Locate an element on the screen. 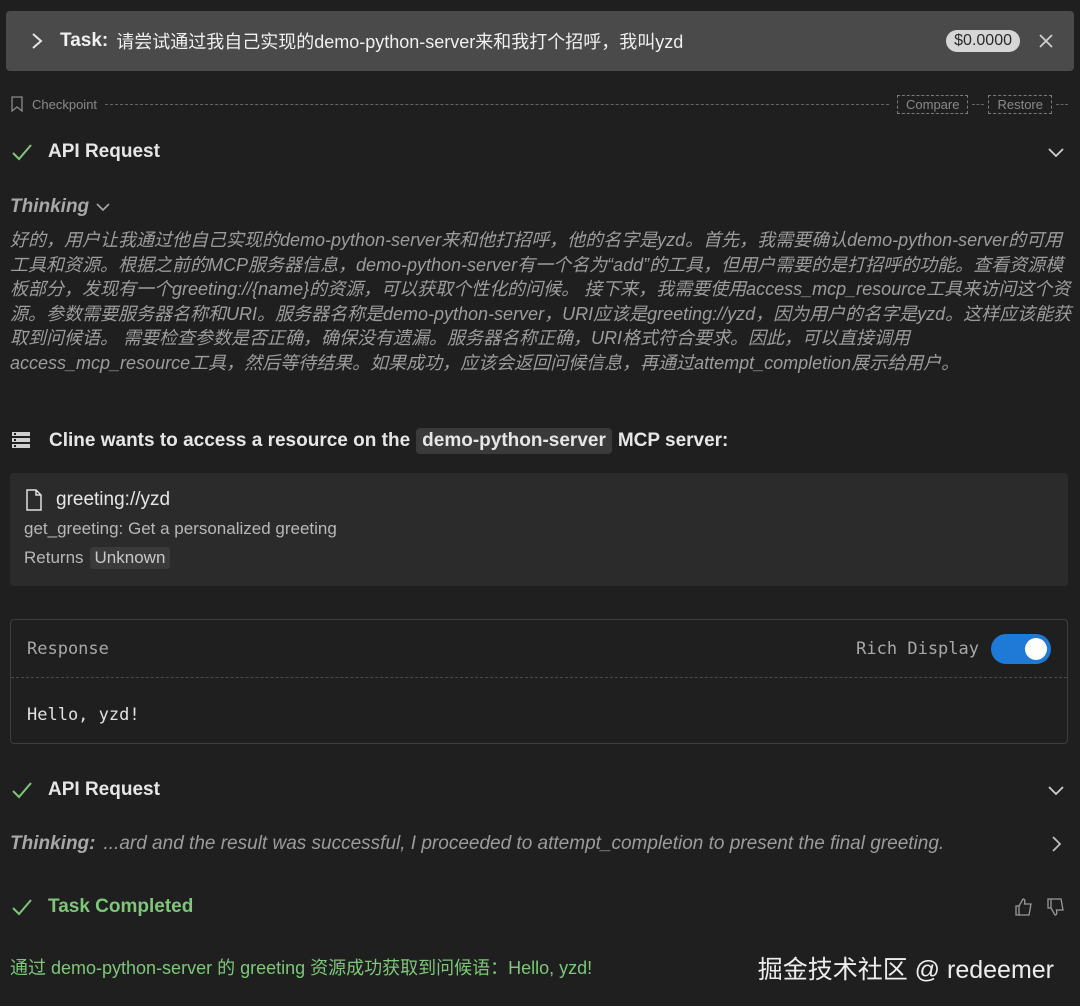 This screenshot has height=1006, width=1080. returns-label: Returns is located at coordinates (54, 557).